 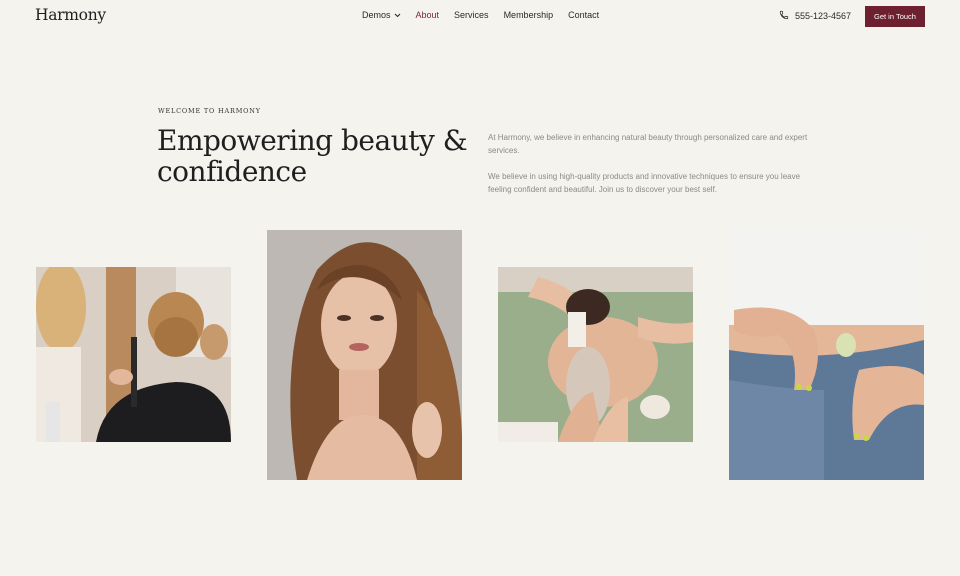 What do you see at coordinates (133, 354) in the screenshot?
I see `gallery-photo-hair-styling` at bounding box center [133, 354].